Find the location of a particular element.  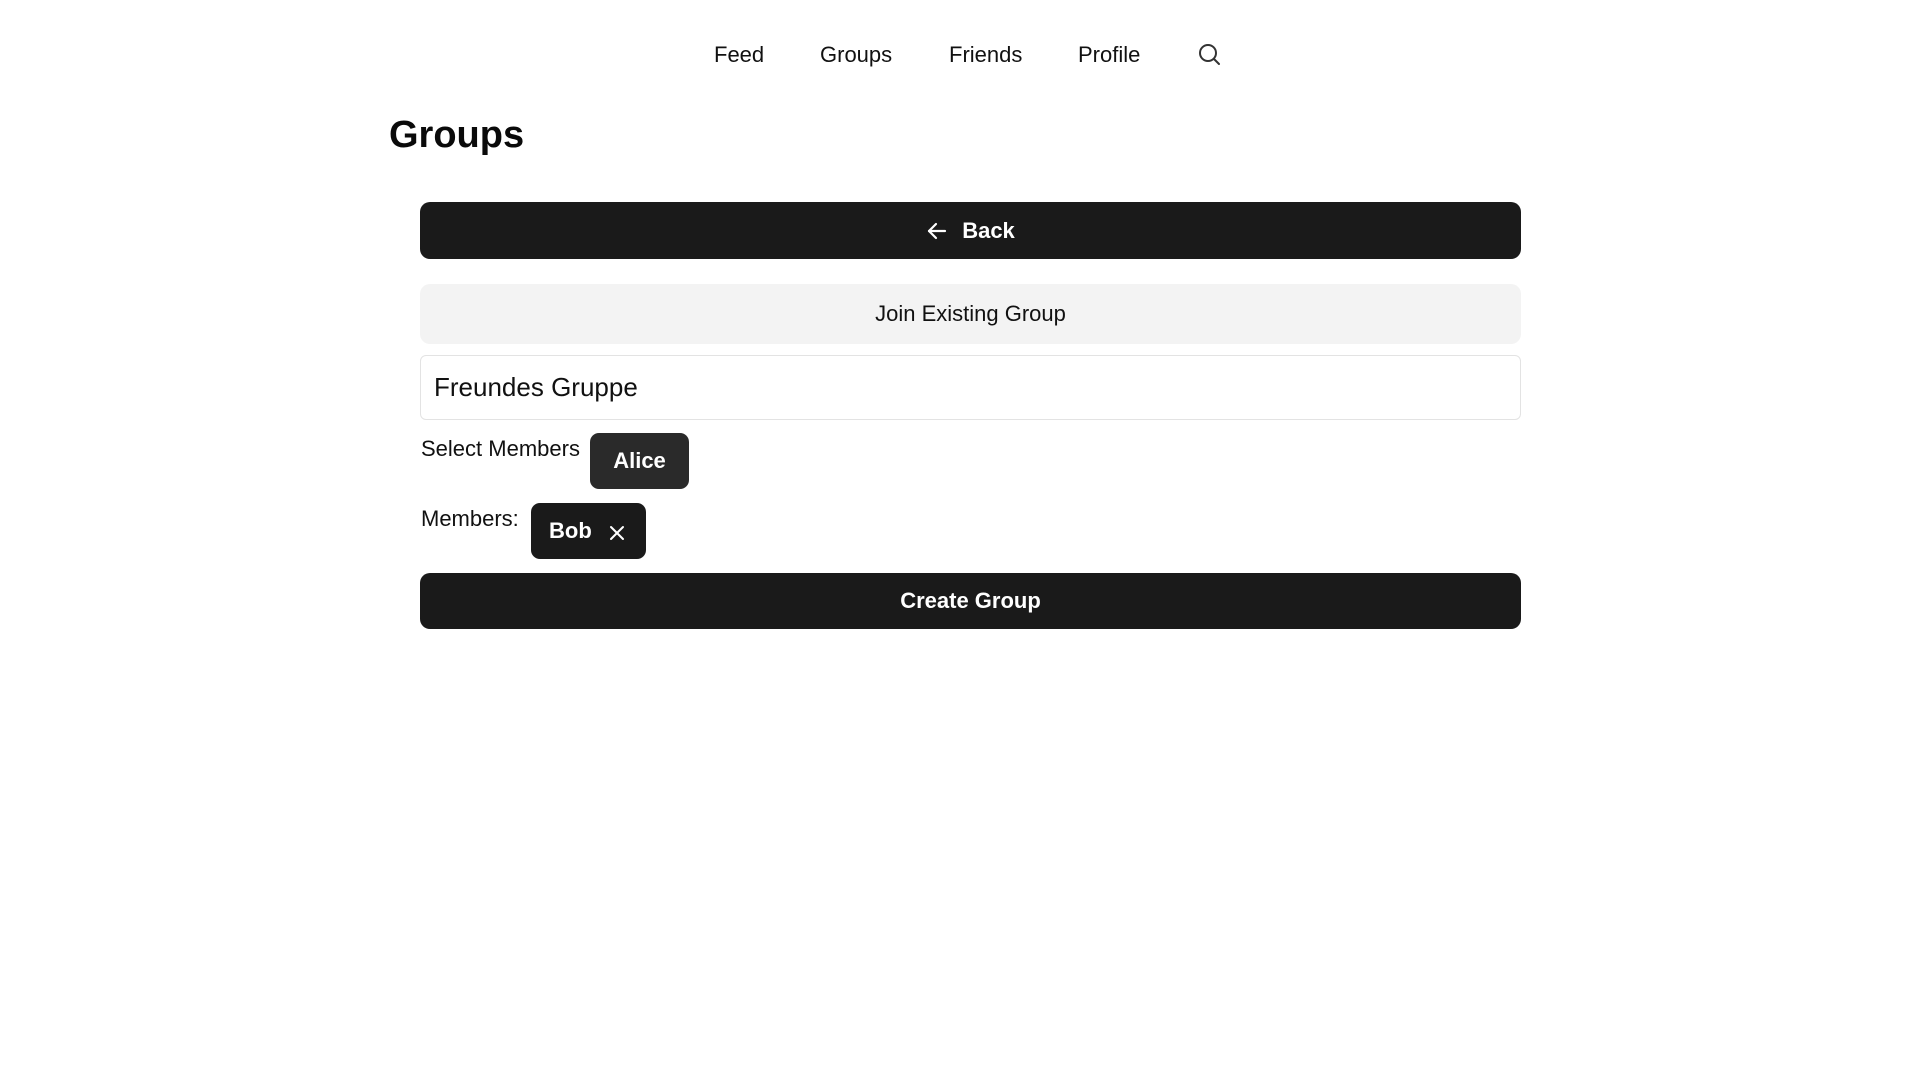

nav-link-feed: Feed is located at coordinates (739, 55).